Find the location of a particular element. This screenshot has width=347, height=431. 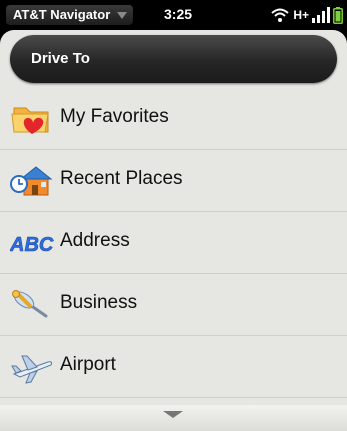

battery-icon is located at coordinates (338, 15).